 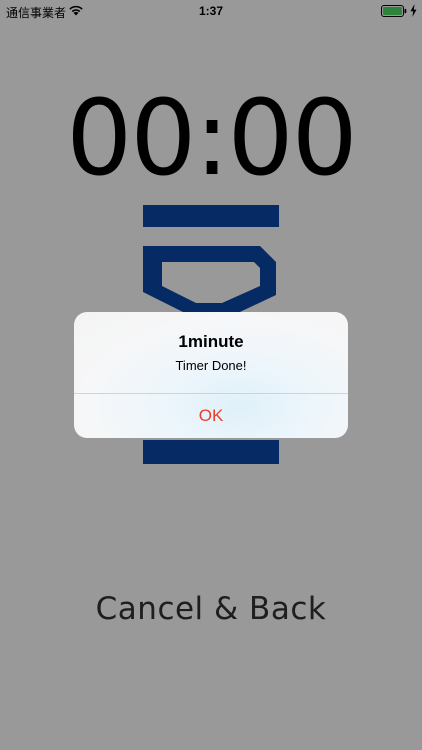 I want to click on ok-button: OK, so click(x=211, y=416).